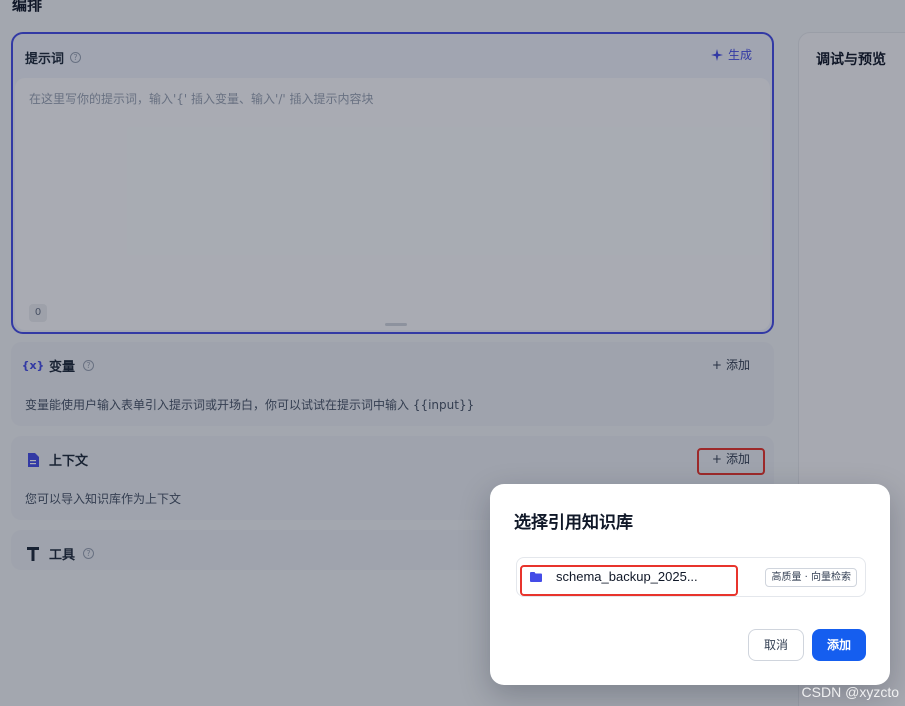  Describe the element at coordinates (811, 577) in the screenshot. I see `knowledge-base-badge: 高质量 · 向量检索` at that location.